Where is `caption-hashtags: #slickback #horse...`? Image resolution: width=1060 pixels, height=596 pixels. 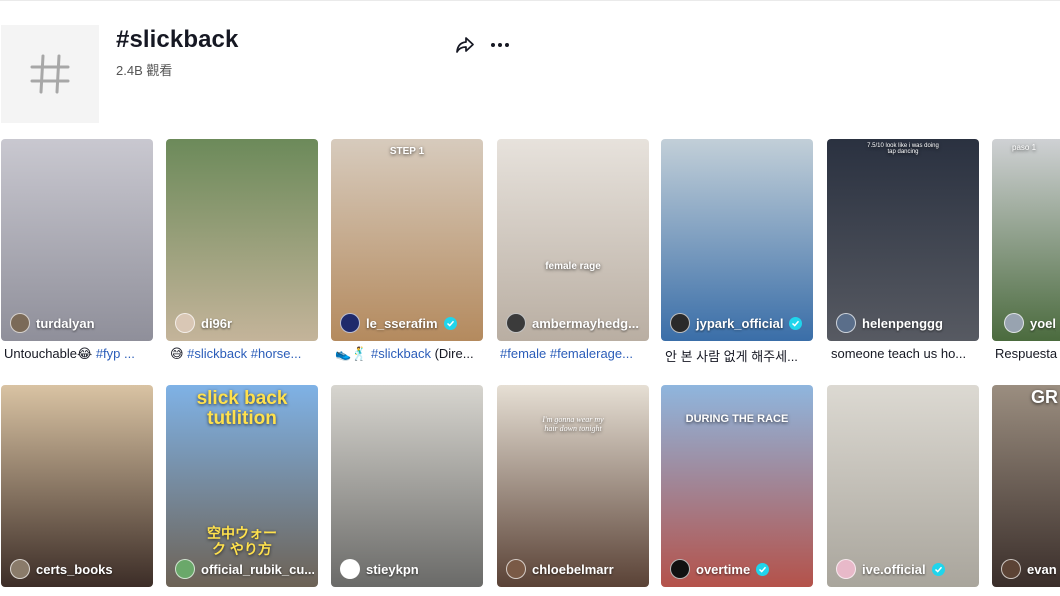 caption-hashtags: #slickback #horse... is located at coordinates (244, 353).